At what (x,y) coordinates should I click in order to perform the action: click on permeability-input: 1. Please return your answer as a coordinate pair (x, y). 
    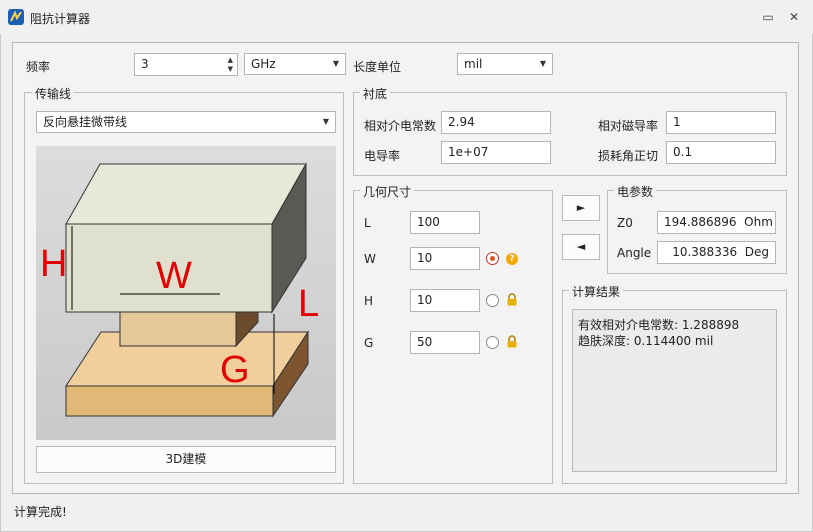
    Looking at the image, I should click on (721, 122).